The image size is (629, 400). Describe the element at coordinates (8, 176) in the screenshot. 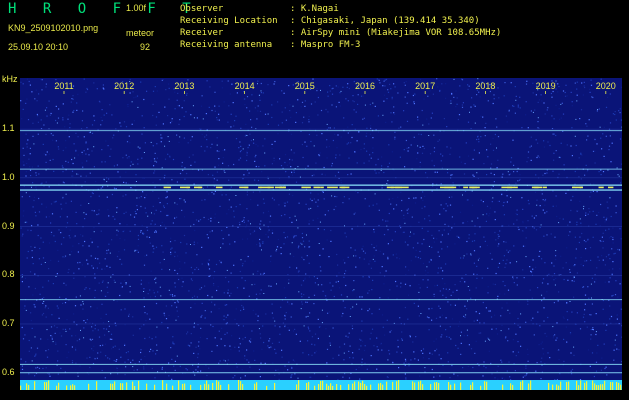

I see `y-tick-label: 1.0` at that location.